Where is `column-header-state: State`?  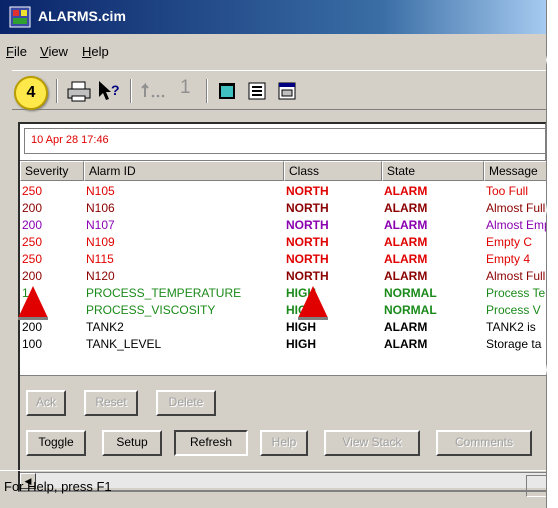
column-header-state: State is located at coordinates (433, 171).